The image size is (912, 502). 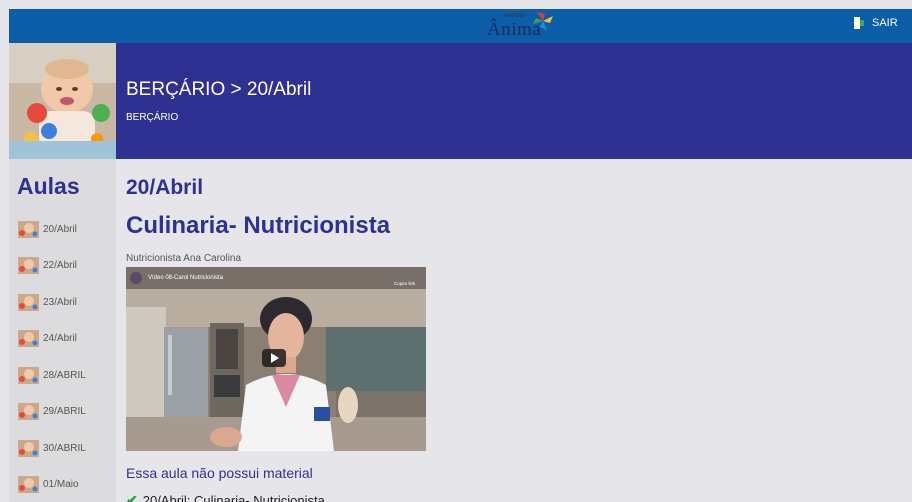 I want to click on sidebar-item-label: 28/ABRIL, so click(x=64, y=375).